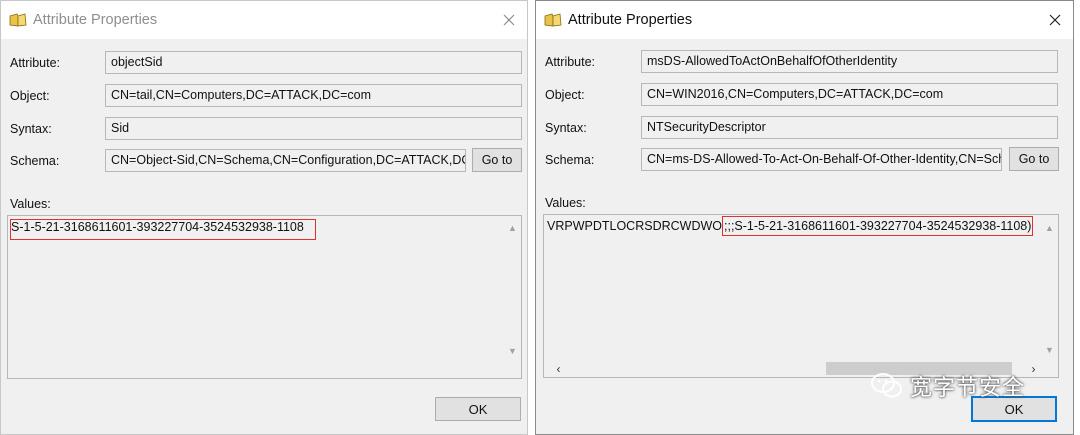 The height and width of the screenshot is (435, 1080). I want to click on scroll-right-icon: ›, so click(1033, 369).